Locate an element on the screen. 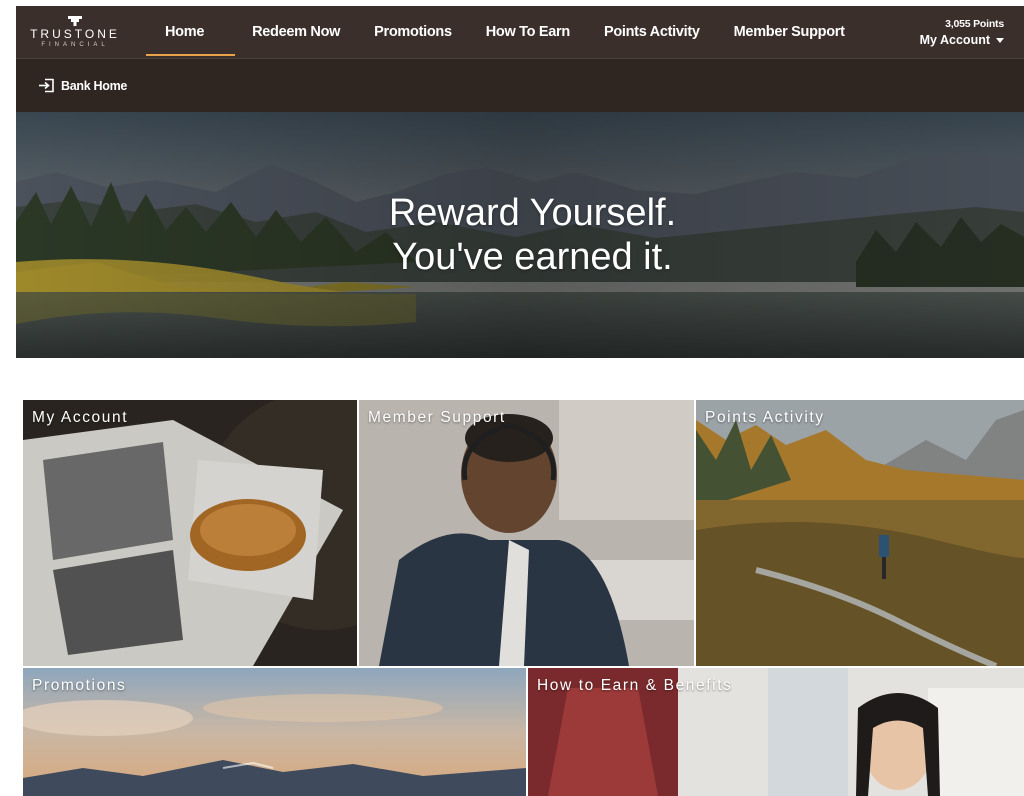 This screenshot has height=796, width=1024. nav-item-points-activity: Points Activity is located at coordinates (652, 32).